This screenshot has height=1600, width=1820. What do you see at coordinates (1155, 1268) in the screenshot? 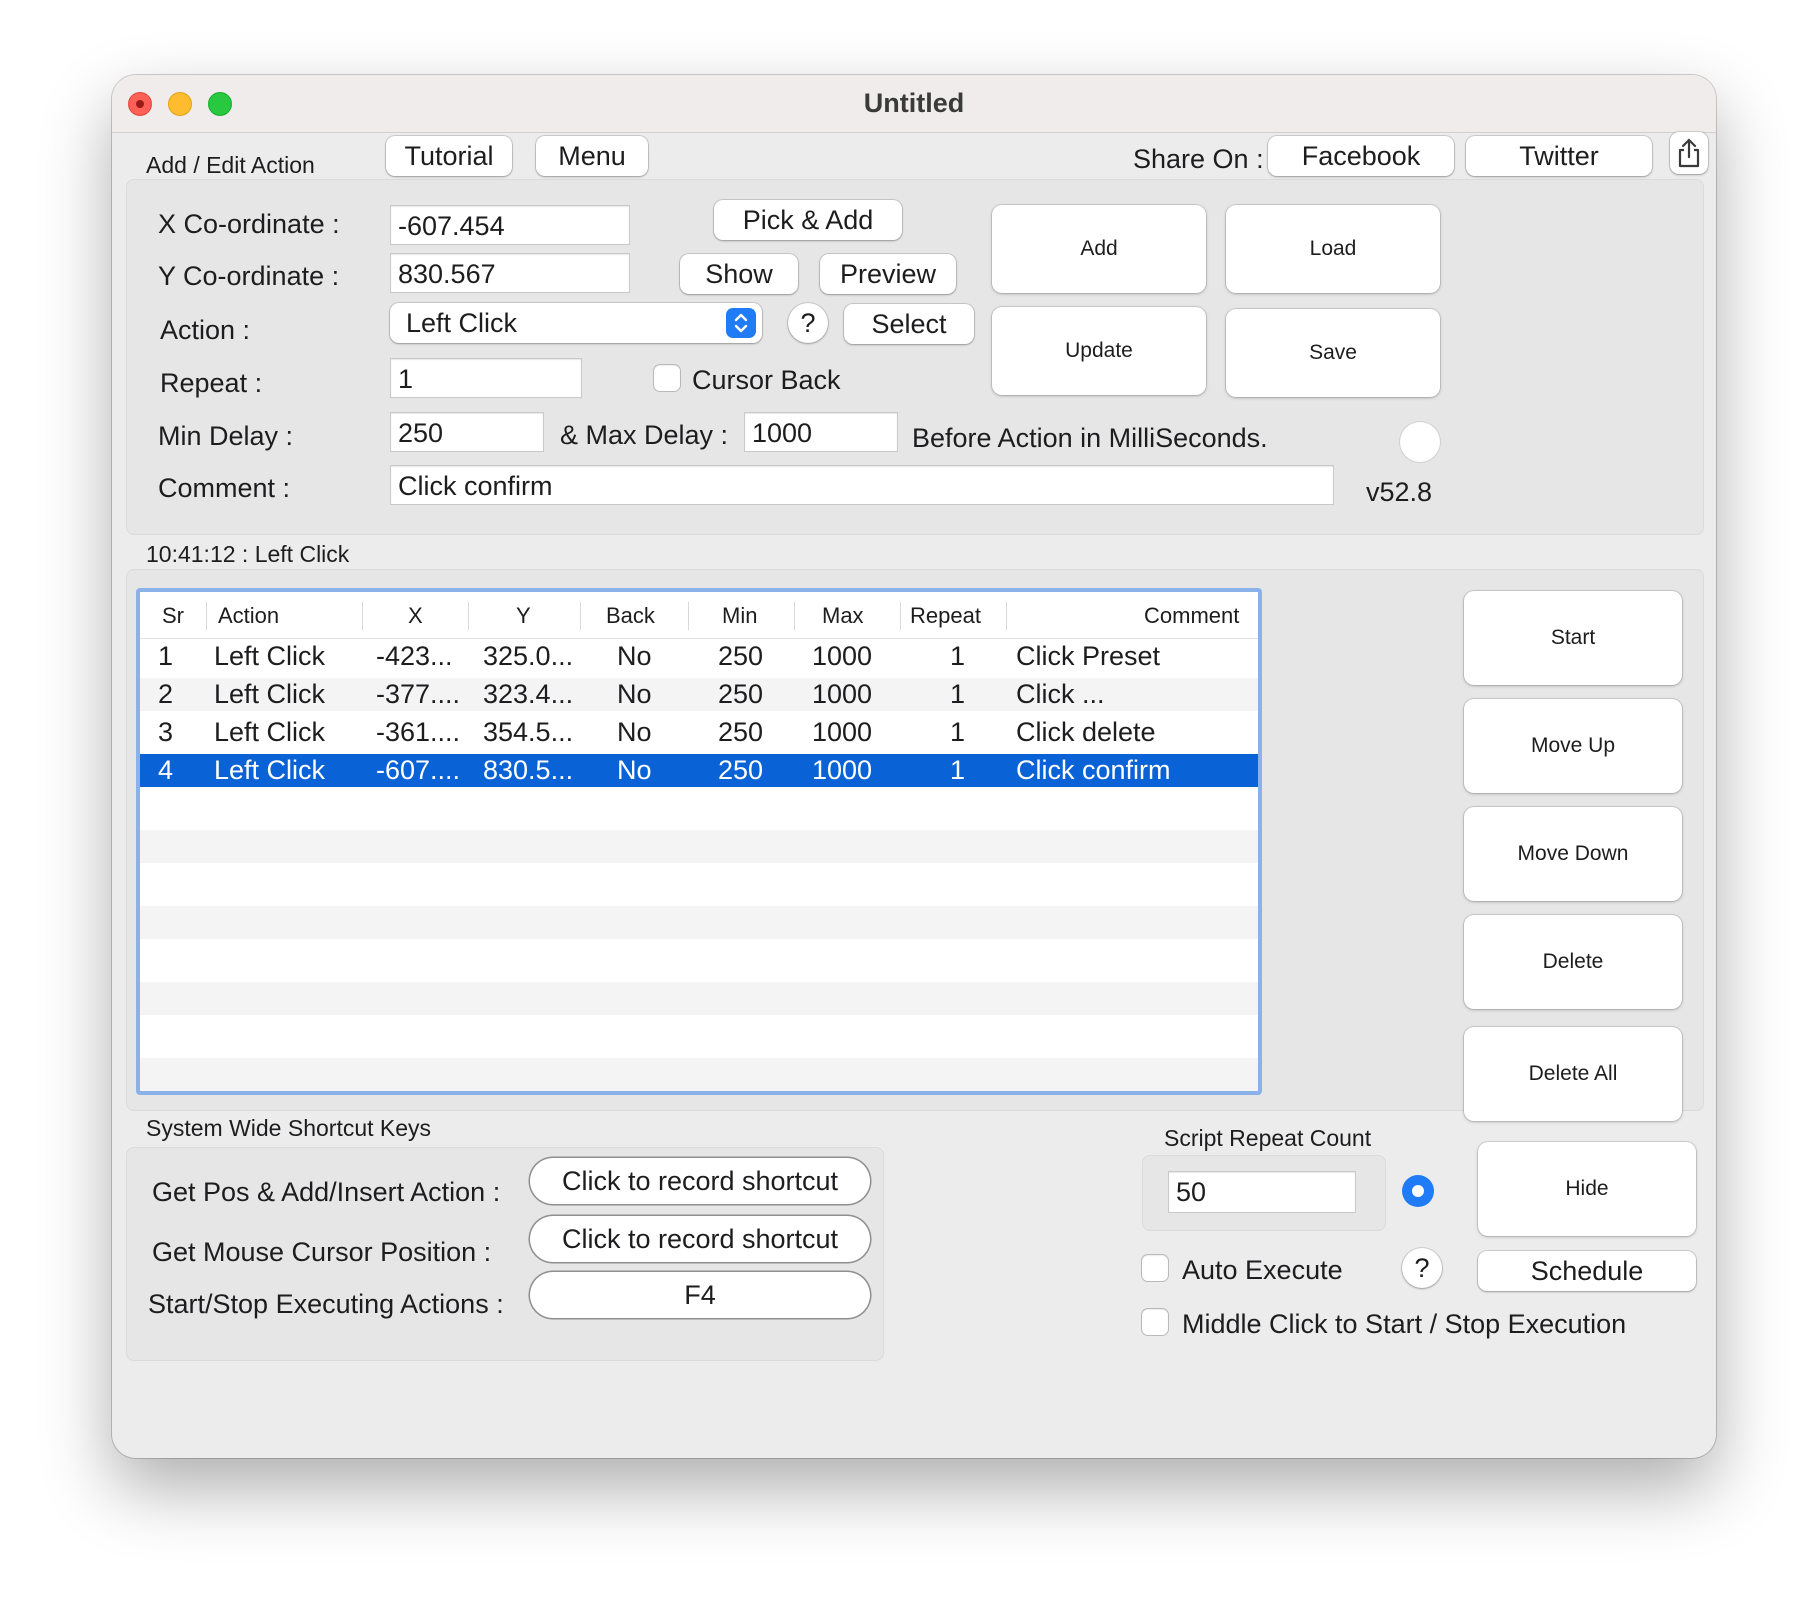
I see `auto-execute-checkbox` at bounding box center [1155, 1268].